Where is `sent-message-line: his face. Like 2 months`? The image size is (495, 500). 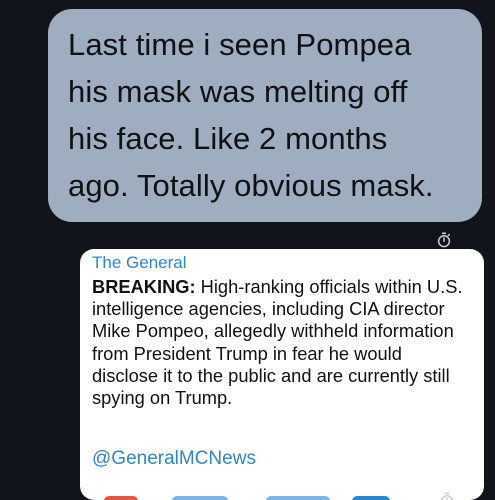
sent-message-line: his face. Like 2 months is located at coordinates (228, 138).